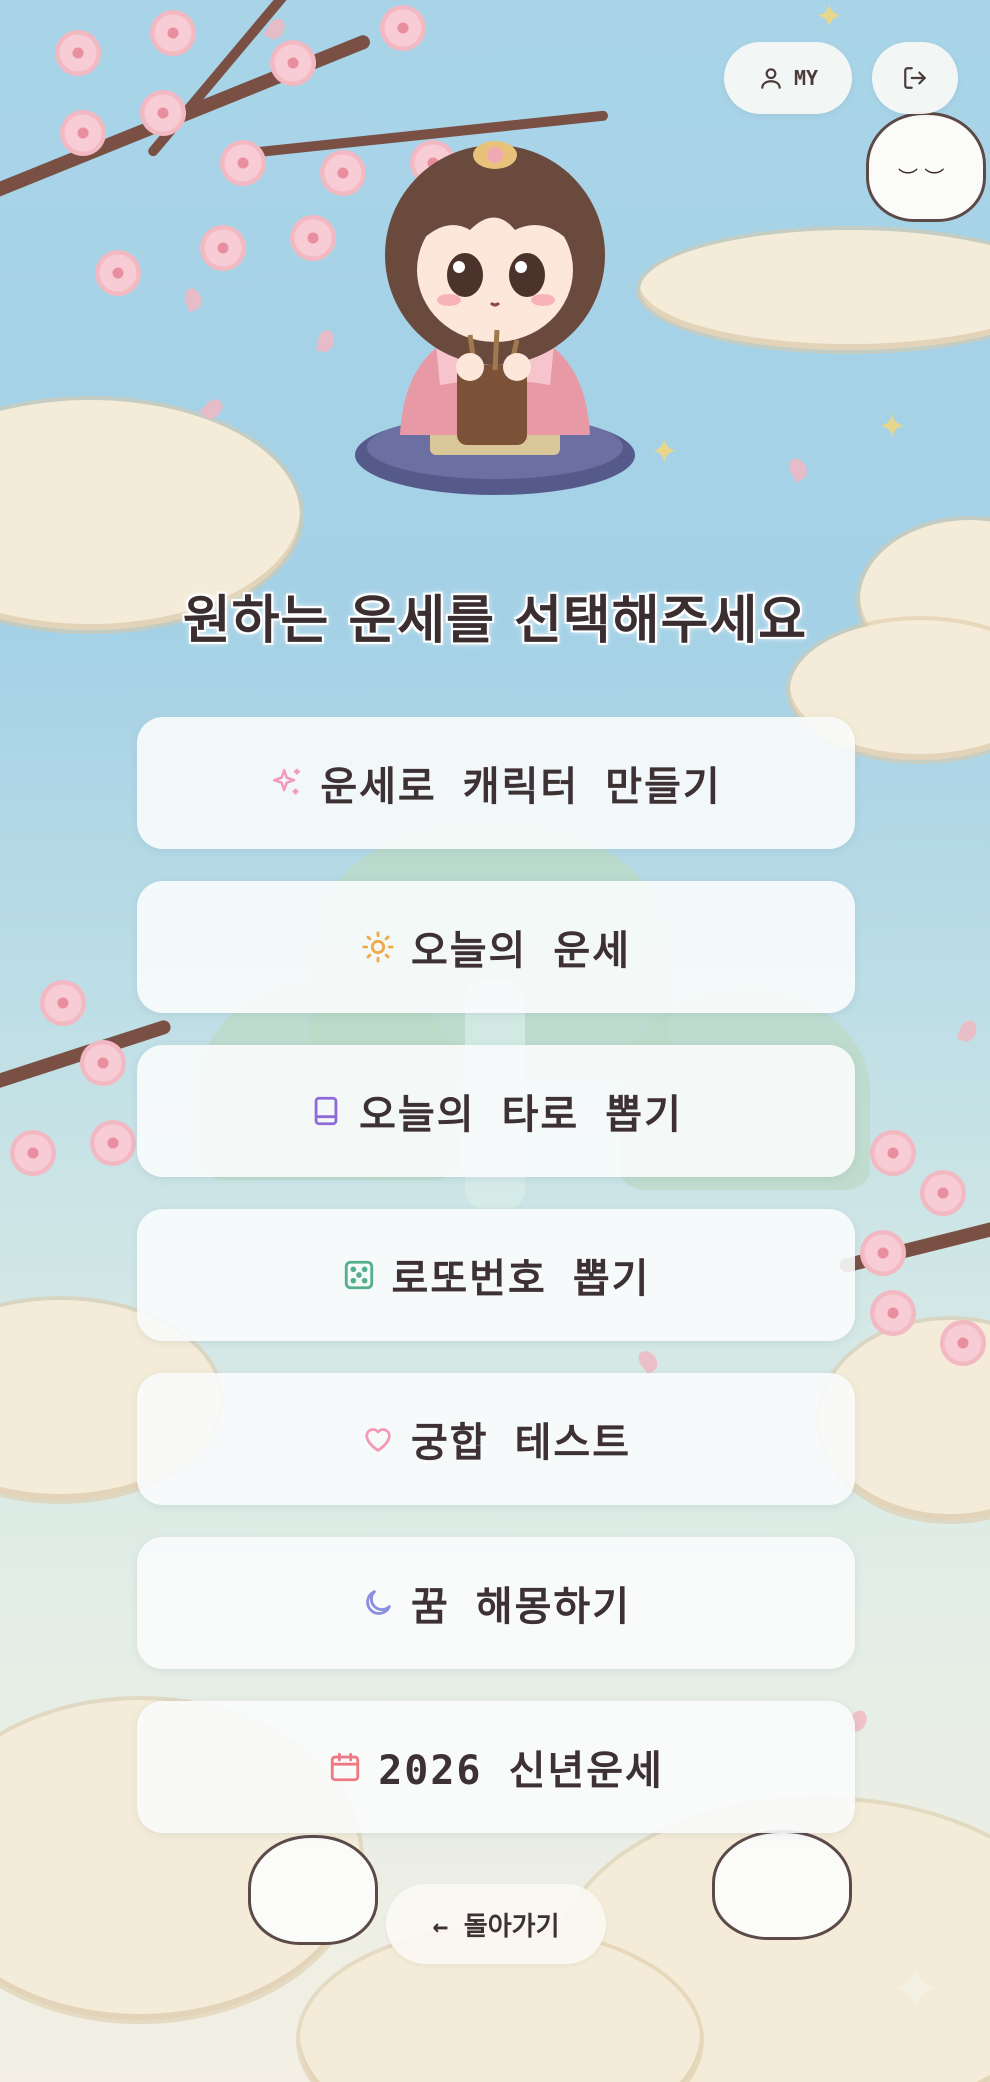 The width and height of the screenshot is (990, 2082). What do you see at coordinates (359, 1275) in the screenshot?
I see `dice-icon` at bounding box center [359, 1275].